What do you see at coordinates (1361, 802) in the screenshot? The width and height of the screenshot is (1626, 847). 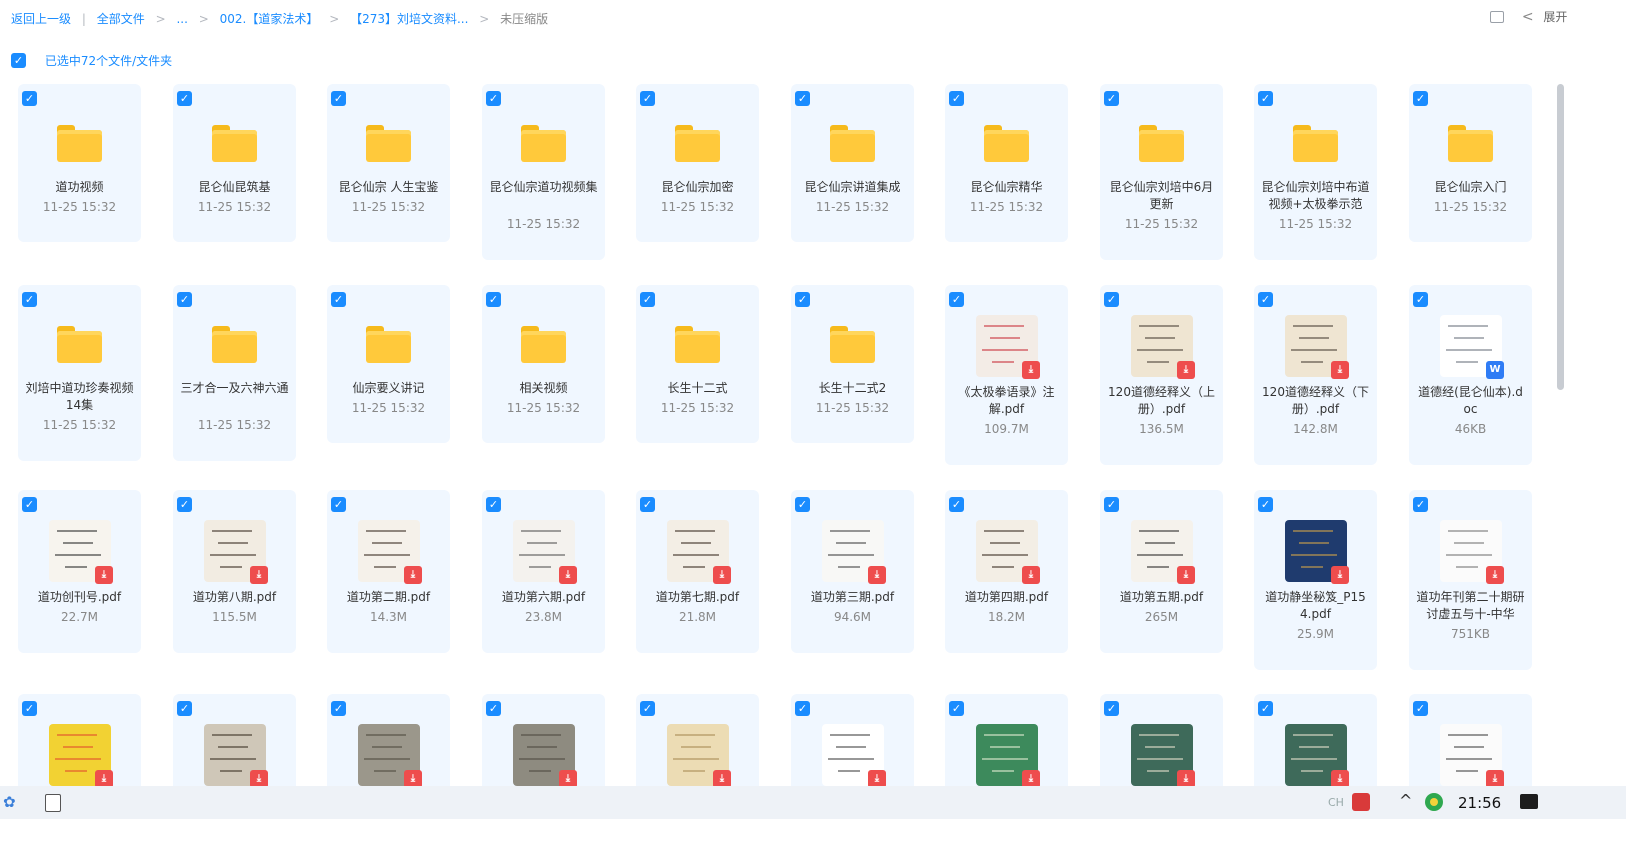 I see `tray-app-icon` at bounding box center [1361, 802].